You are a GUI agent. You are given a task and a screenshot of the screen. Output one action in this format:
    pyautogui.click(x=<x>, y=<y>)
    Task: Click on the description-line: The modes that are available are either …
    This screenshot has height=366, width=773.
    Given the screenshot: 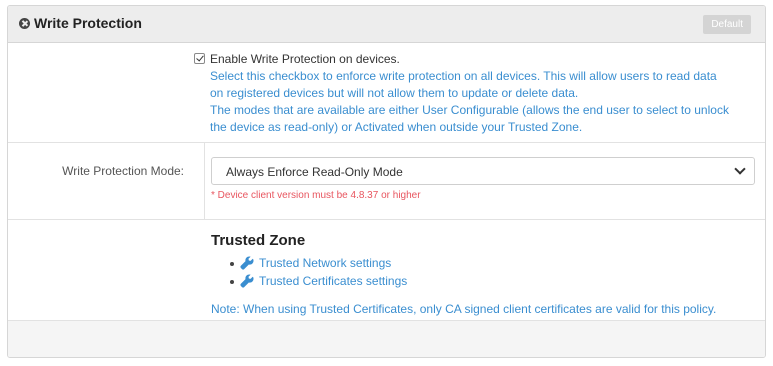 What is the action you would take?
    pyautogui.click(x=469, y=110)
    